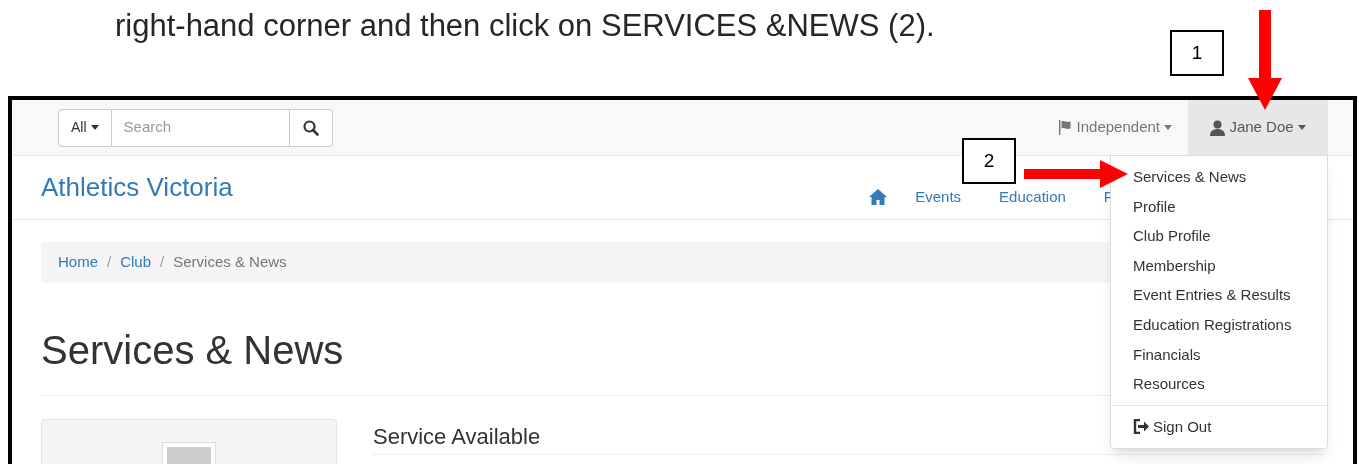  What do you see at coordinates (878, 196) in the screenshot?
I see `home-icon` at bounding box center [878, 196].